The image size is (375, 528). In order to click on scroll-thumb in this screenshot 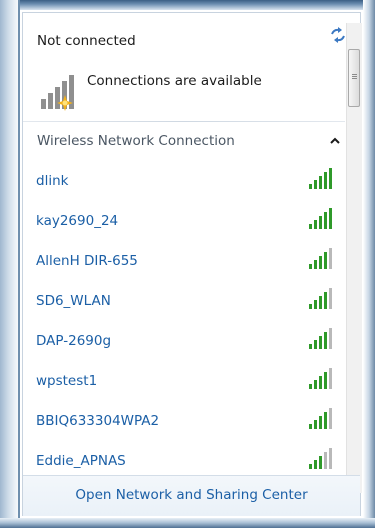, I will do `click(354, 78)`.